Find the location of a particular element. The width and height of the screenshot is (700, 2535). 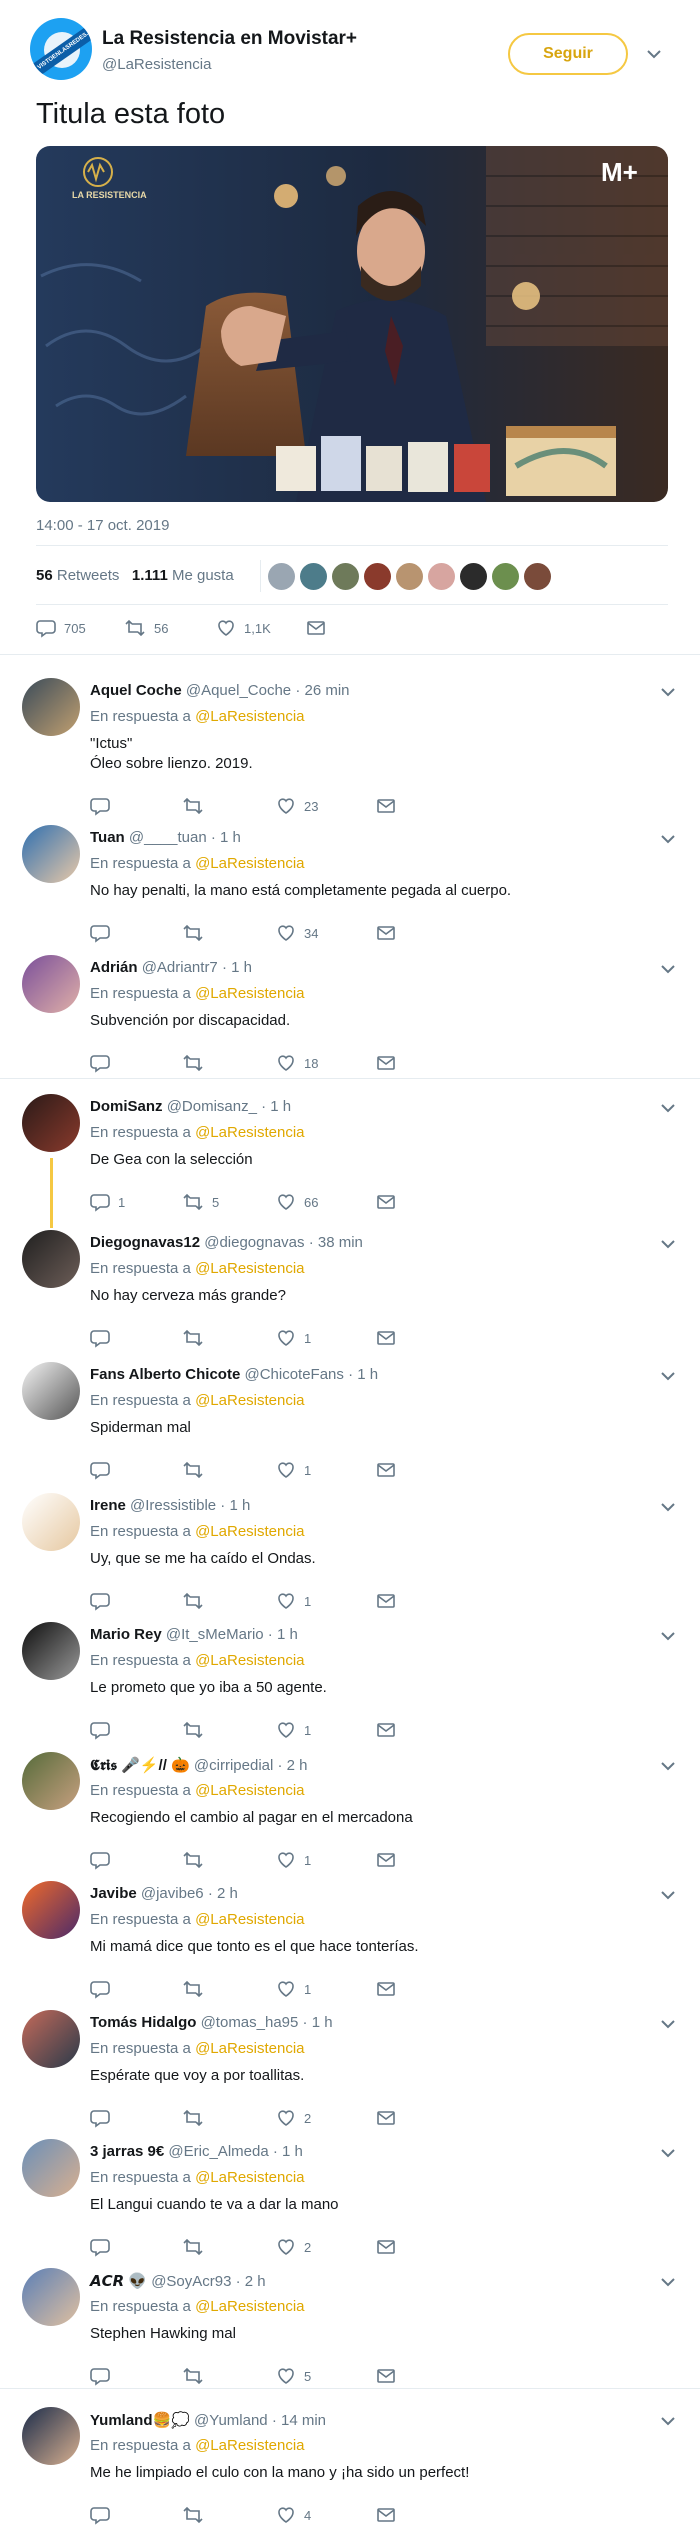

likes-count: 1.111 is located at coordinates (150, 575).